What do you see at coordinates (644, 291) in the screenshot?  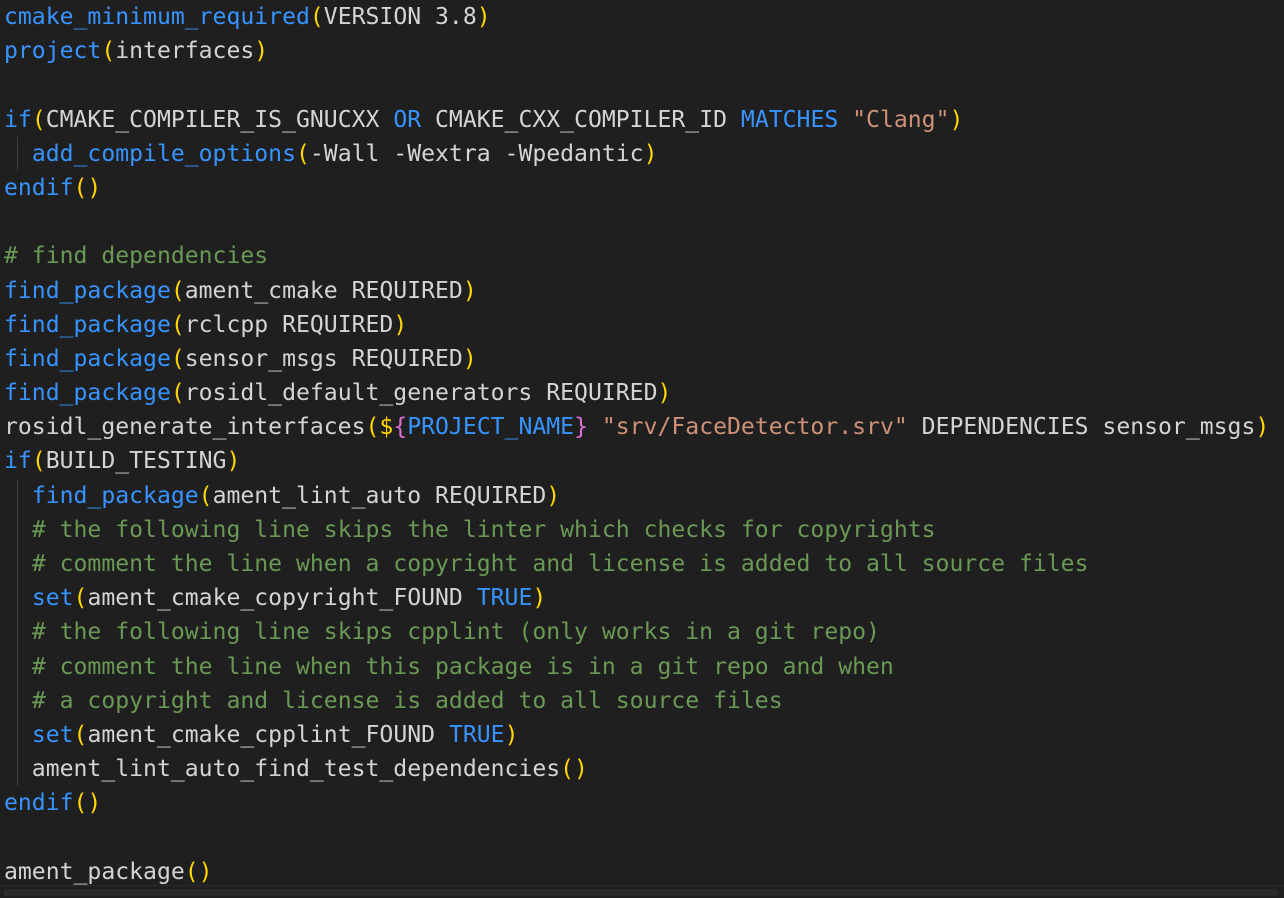 I see `code-line: find_package(ament_cmake REQUIRED)` at bounding box center [644, 291].